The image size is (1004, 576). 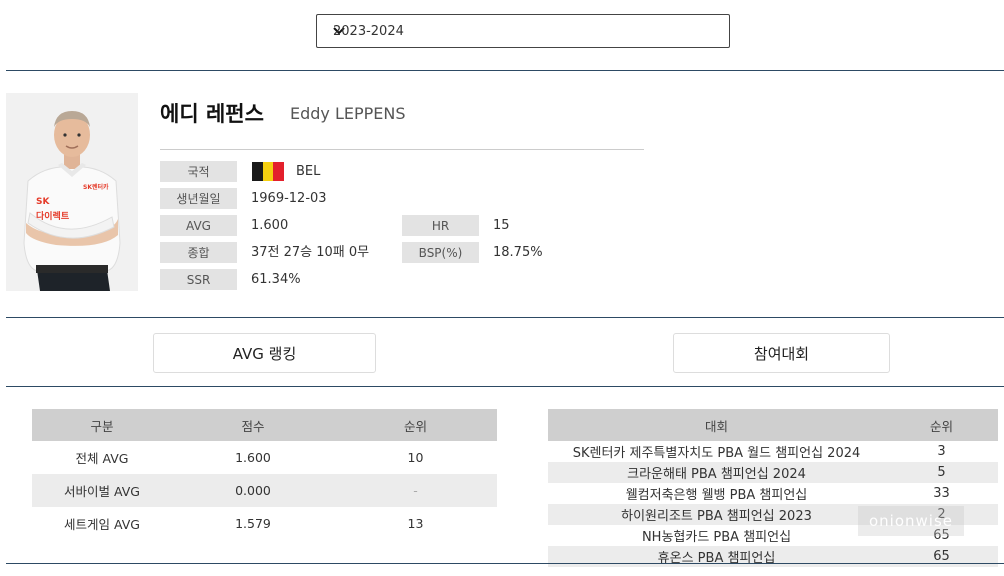 I want to click on bsp-value: 18.75%, so click(x=518, y=252).